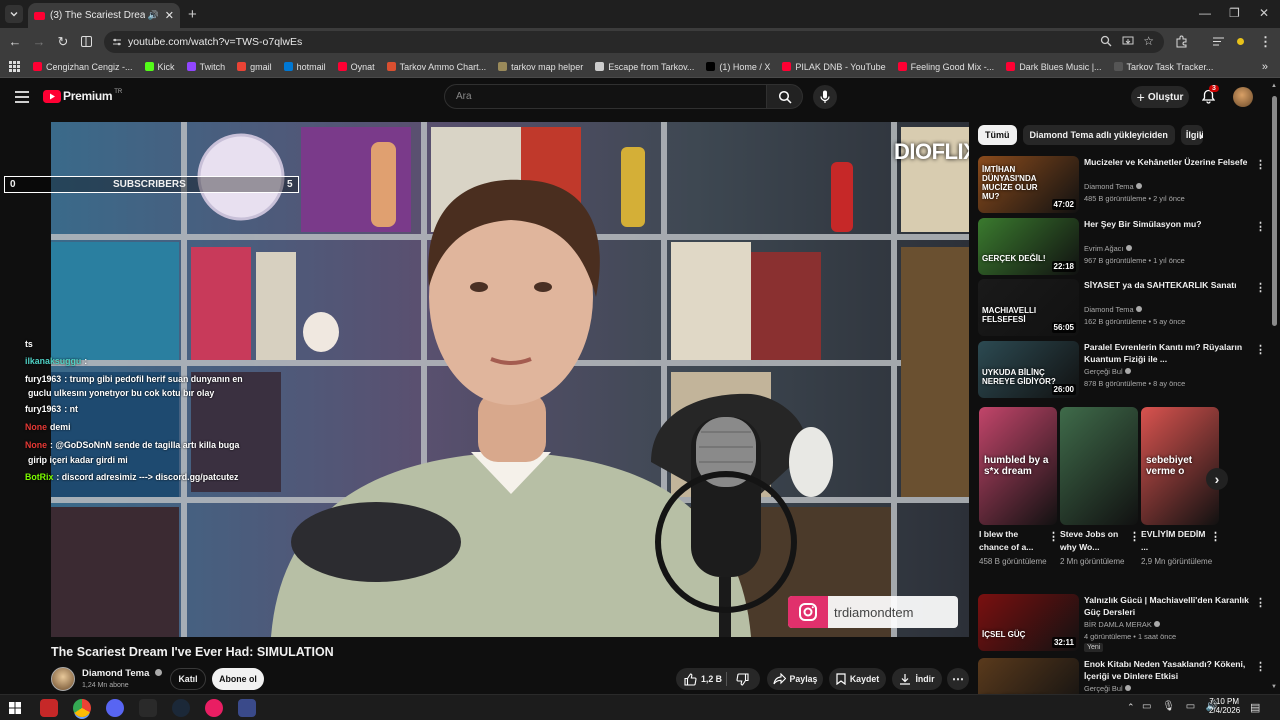 This screenshot has width=1280, height=720. I want to click on apps-grid-icon, so click(14, 66).